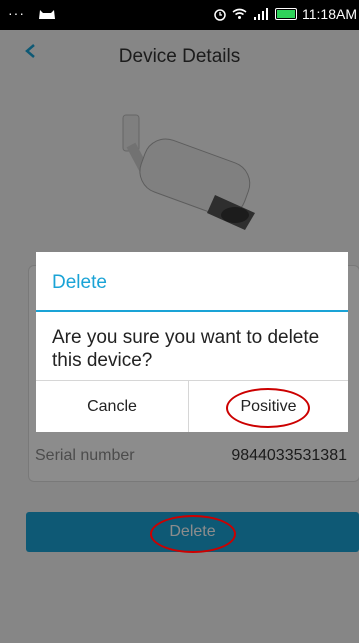 This screenshot has height=643, width=359. Describe the element at coordinates (192, 311) in the screenshot. I see `dialog-divider` at that location.